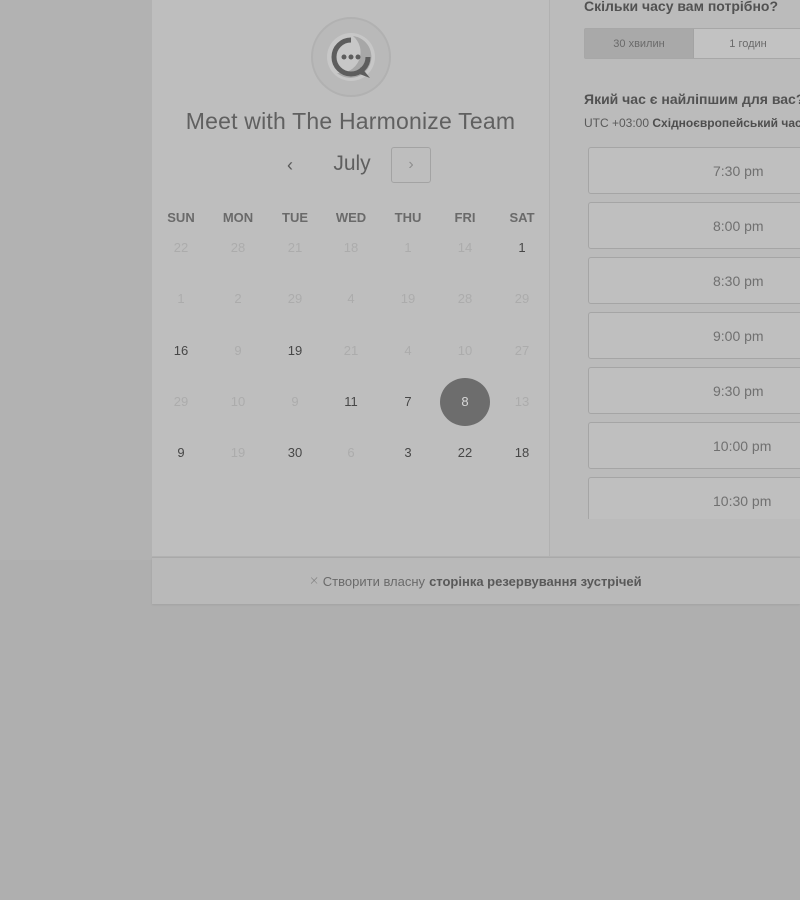 This screenshot has height=900, width=800. Describe the element at coordinates (238, 217) in the screenshot. I see `weekday-mon: MON` at that location.